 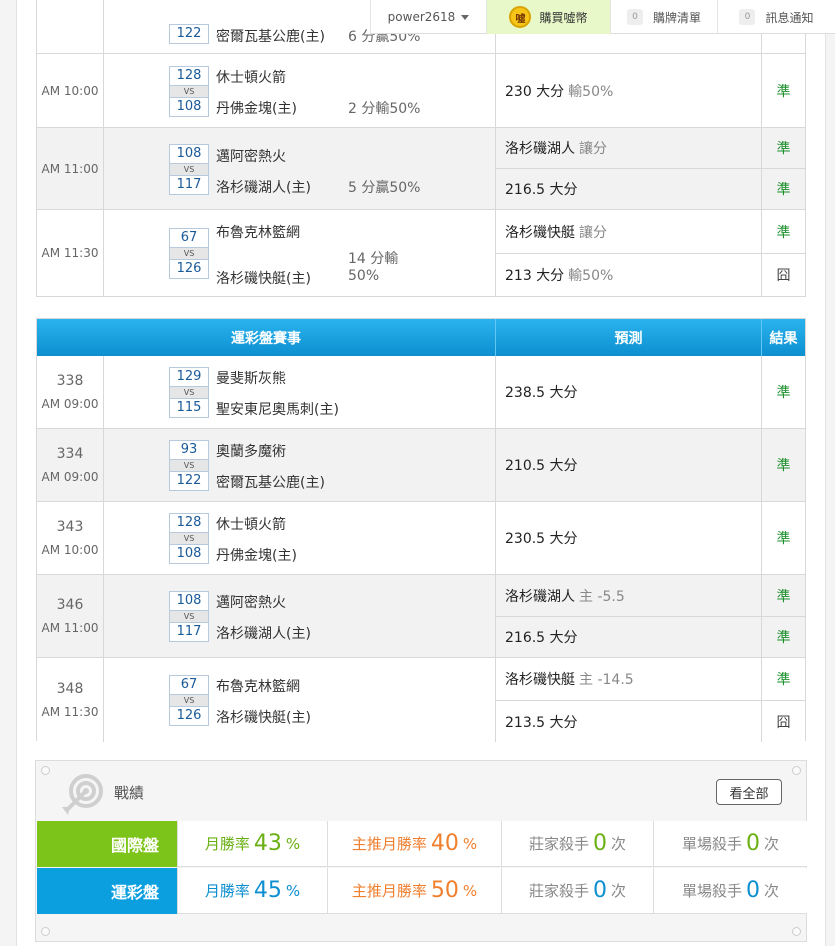 I want to click on top-pick-win-rate: 主推月勝率 40%, so click(x=414, y=844).